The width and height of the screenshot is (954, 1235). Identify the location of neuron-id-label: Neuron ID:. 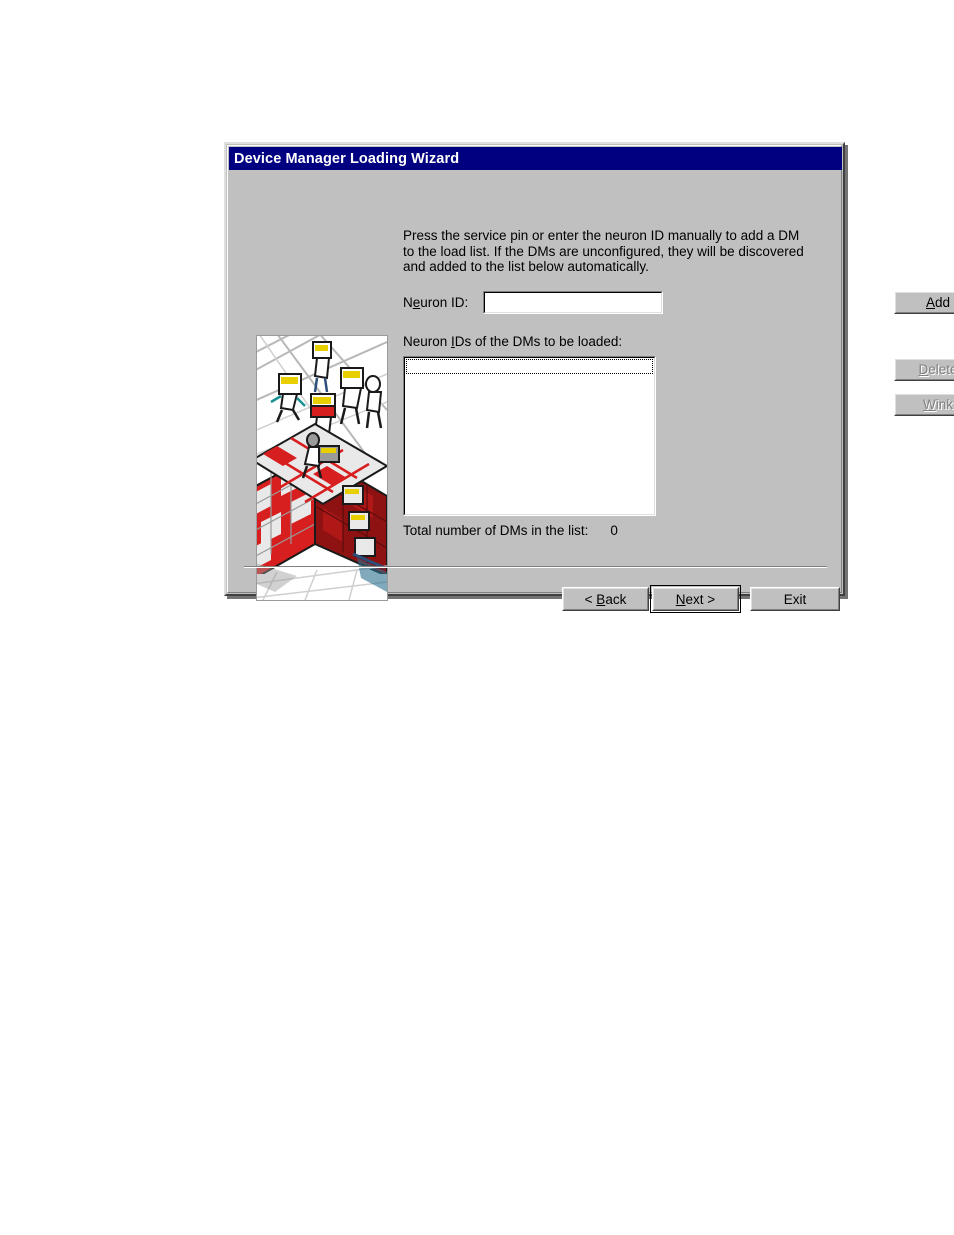
(435, 302).